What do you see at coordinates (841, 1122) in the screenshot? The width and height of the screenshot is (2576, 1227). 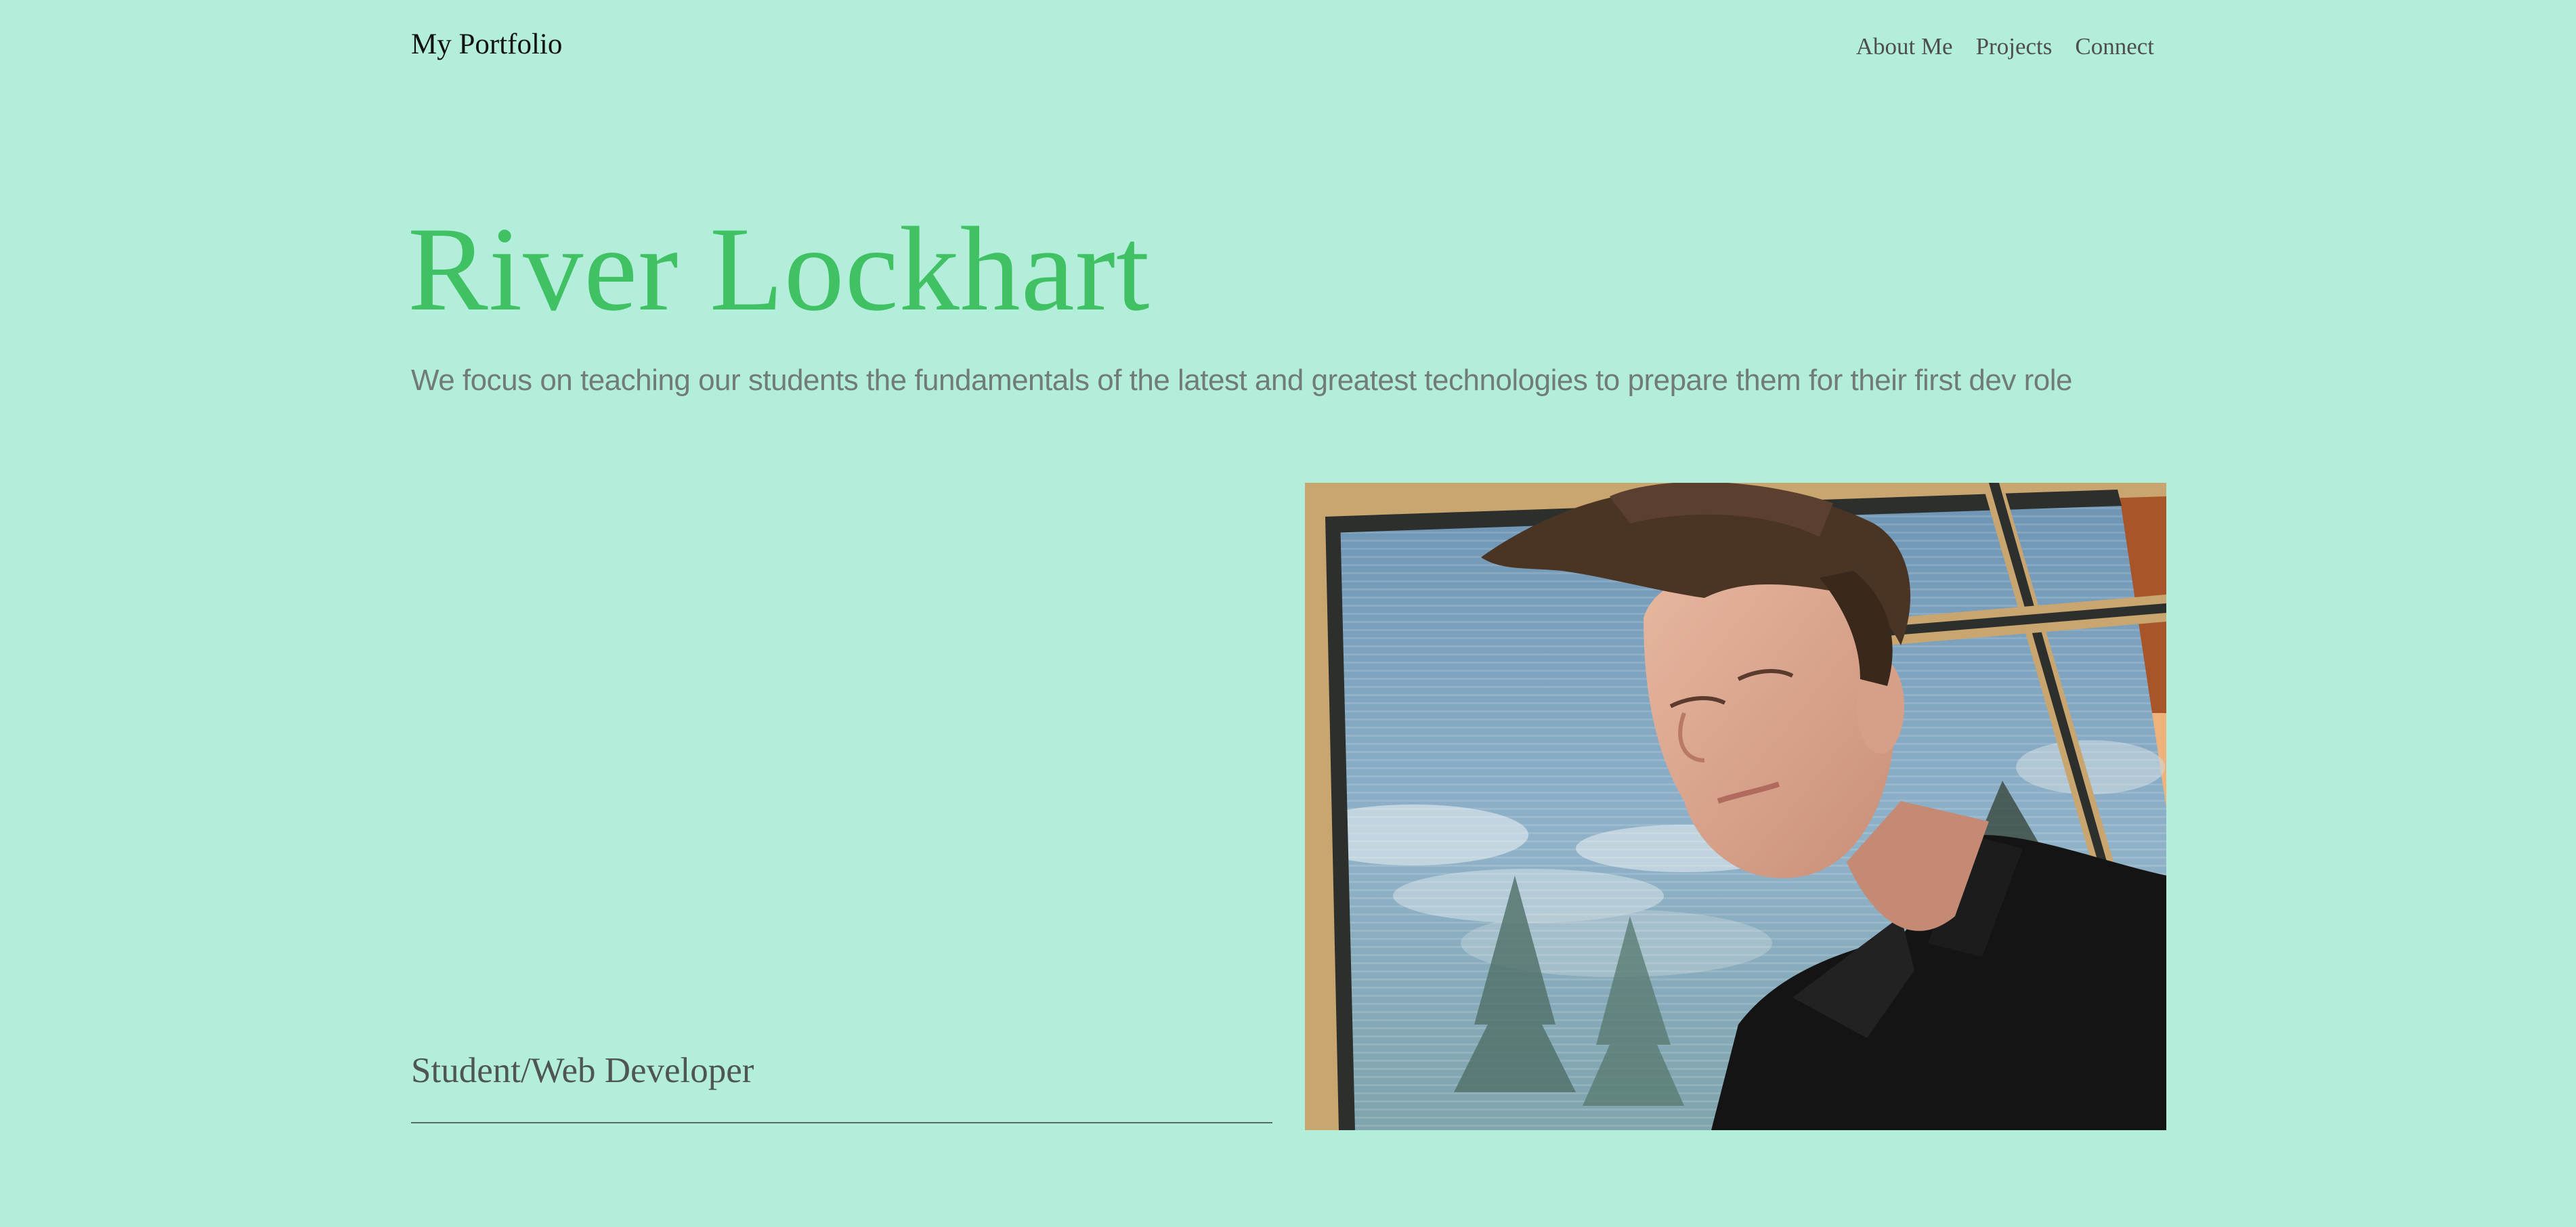 I see `role-divider` at bounding box center [841, 1122].